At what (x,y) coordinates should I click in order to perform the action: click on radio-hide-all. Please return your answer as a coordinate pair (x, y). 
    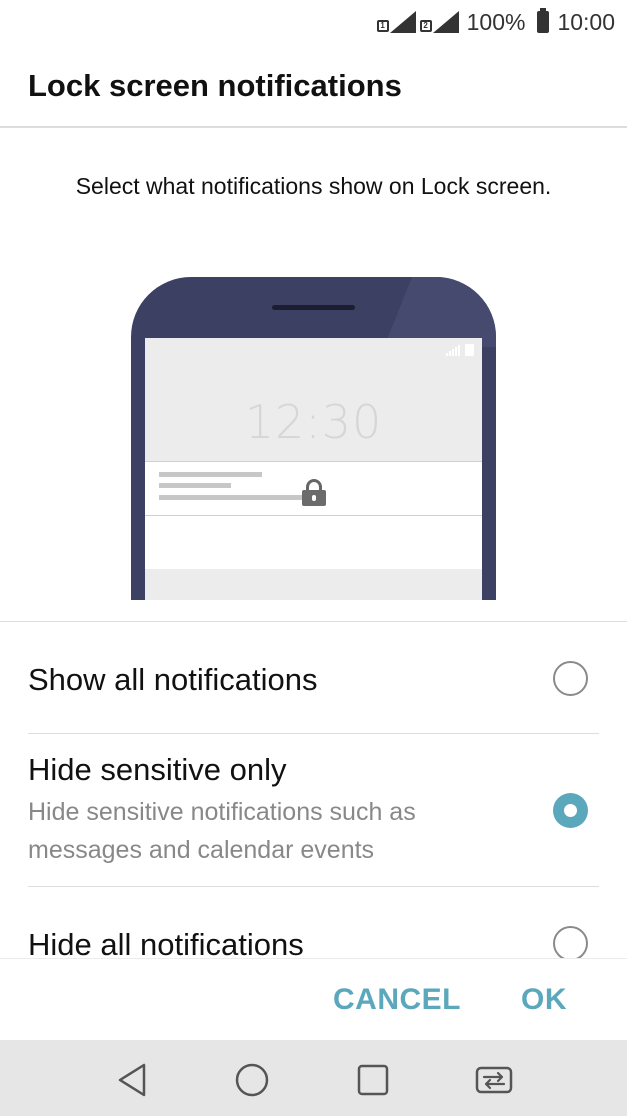
    Looking at the image, I should click on (570, 942).